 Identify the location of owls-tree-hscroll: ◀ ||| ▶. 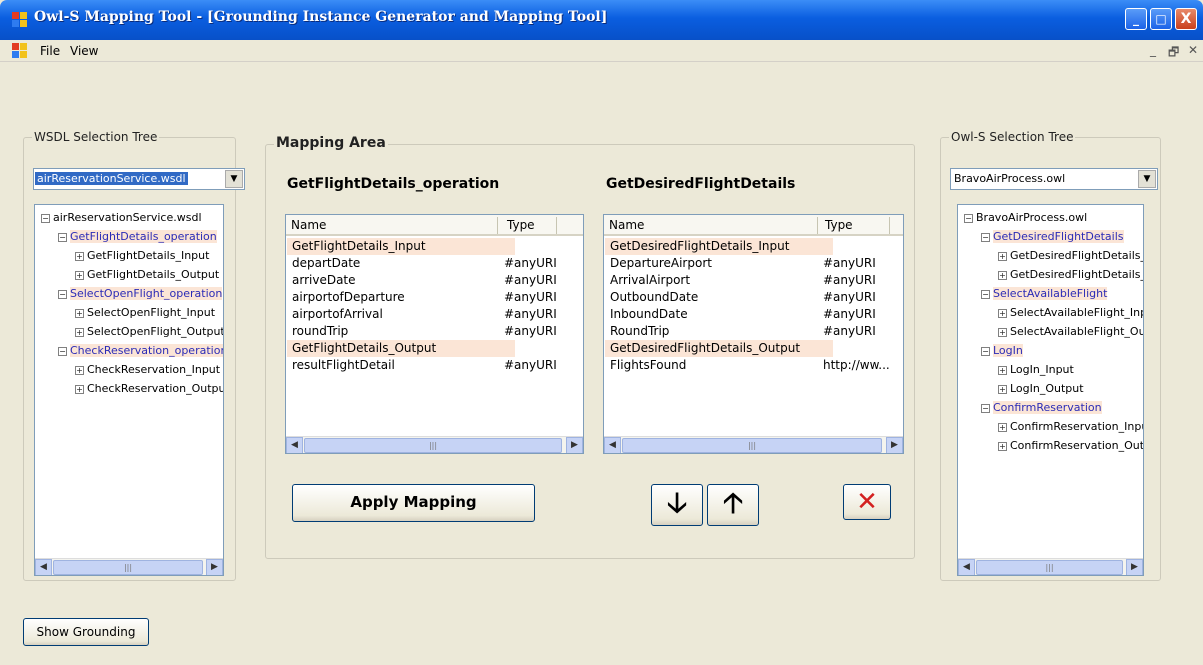
(1050, 566).